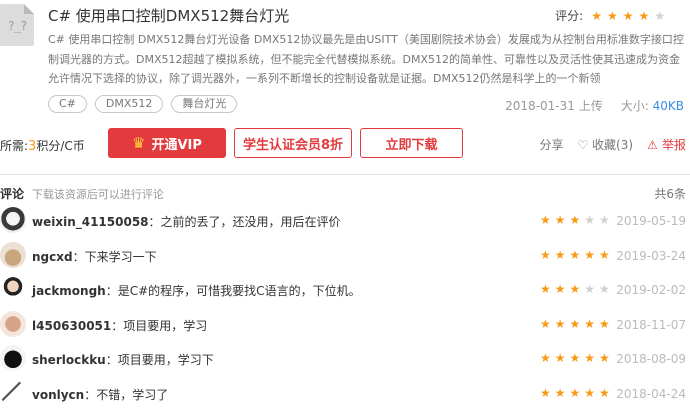  I want to click on share-link: 分享, so click(551, 144).